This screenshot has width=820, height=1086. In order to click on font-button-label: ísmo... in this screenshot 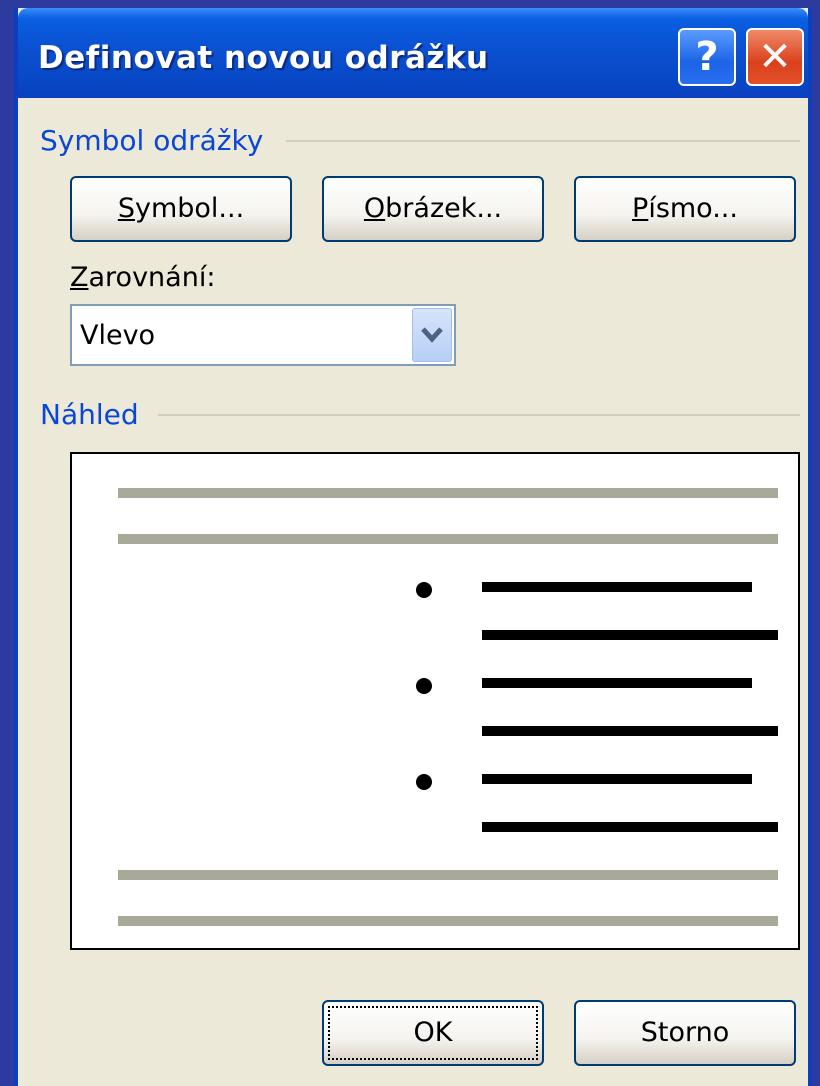, I will do `click(693, 208)`.